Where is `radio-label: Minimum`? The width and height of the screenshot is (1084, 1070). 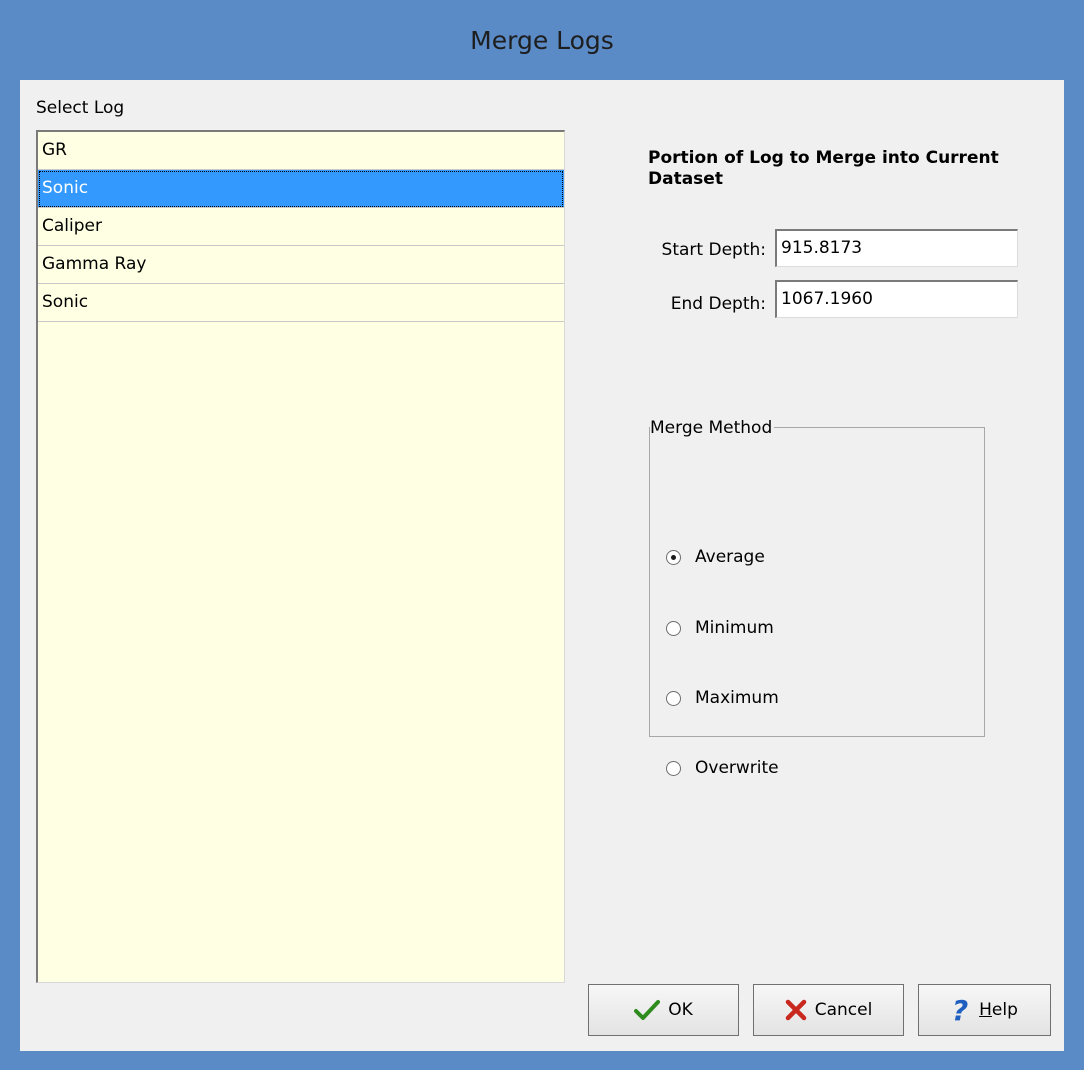 radio-label: Minimum is located at coordinates (734, 628).